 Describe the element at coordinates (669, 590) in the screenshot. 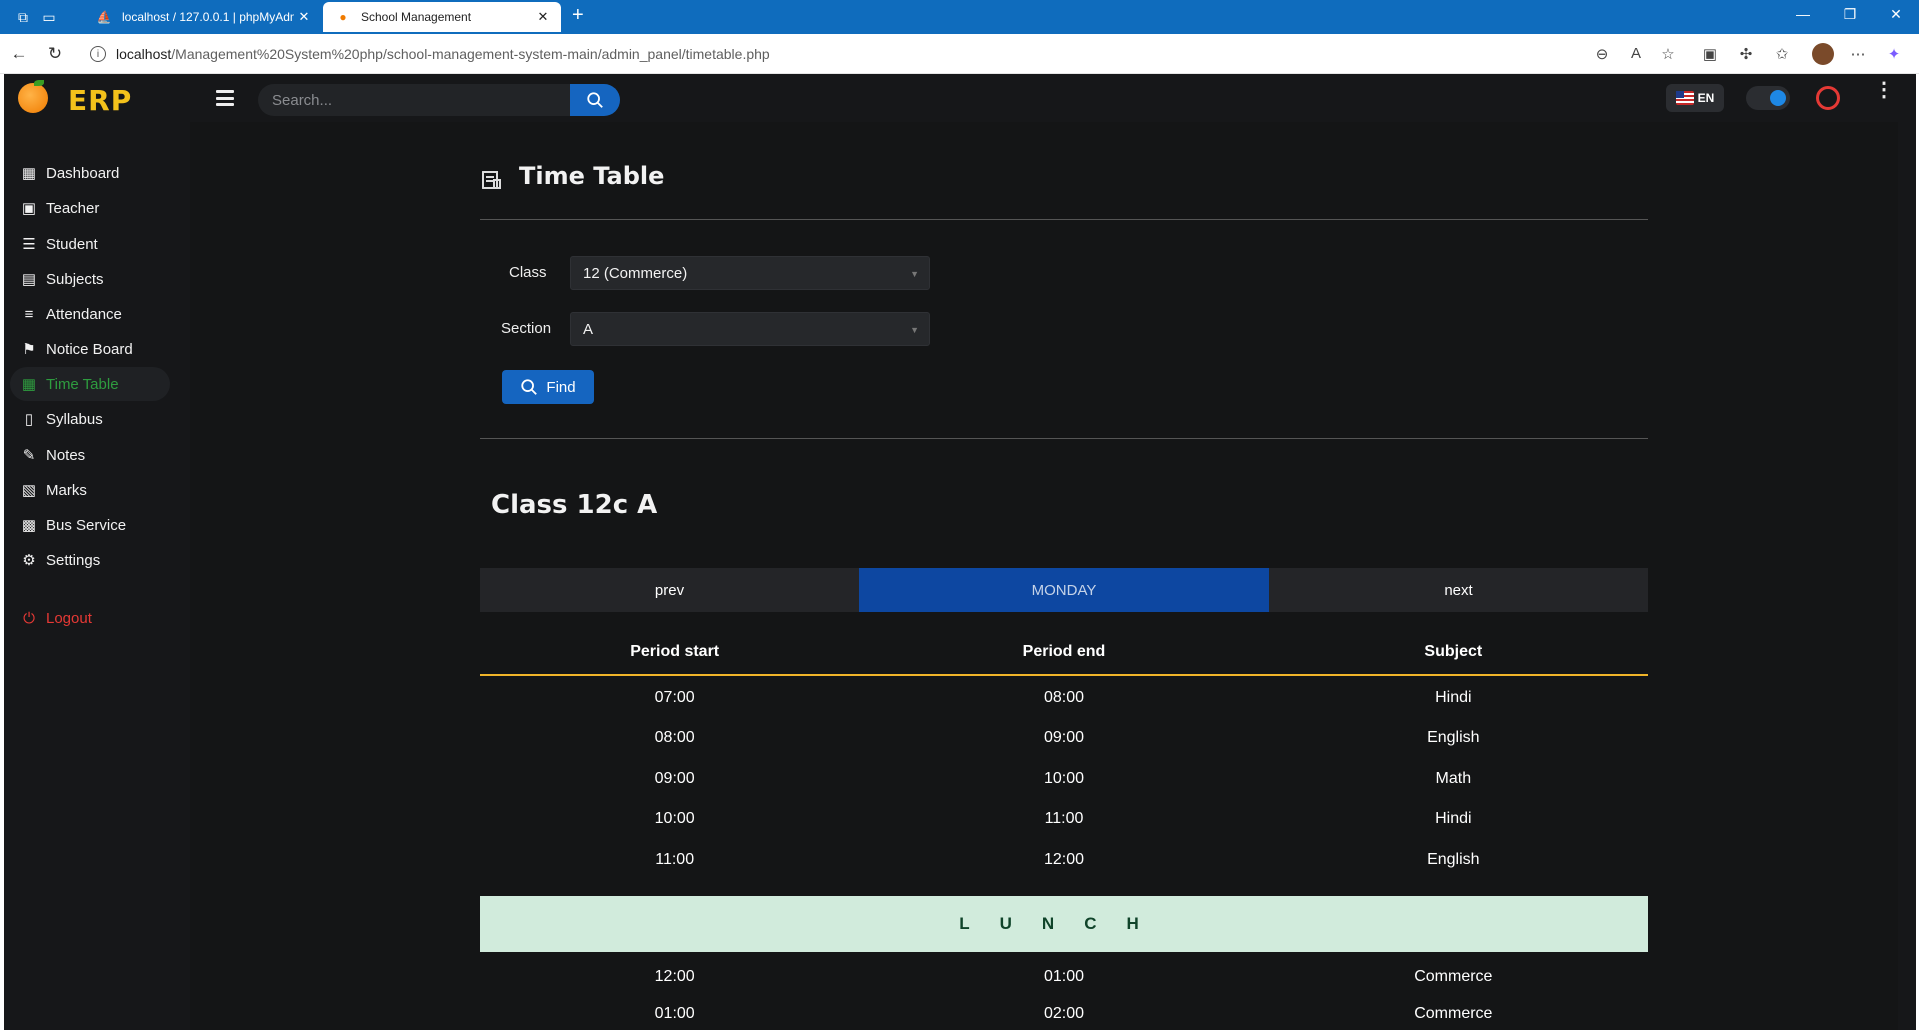

I see `prev-day-button: prev` at that location.